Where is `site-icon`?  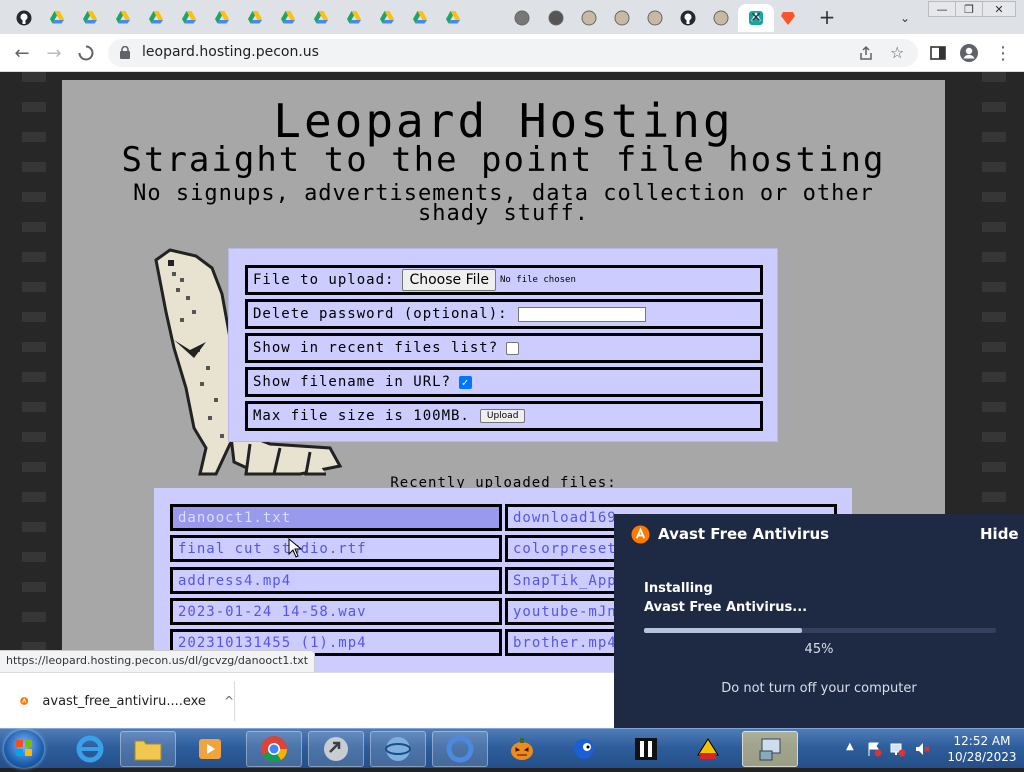
site-icon is located at coordinates (720, 18).